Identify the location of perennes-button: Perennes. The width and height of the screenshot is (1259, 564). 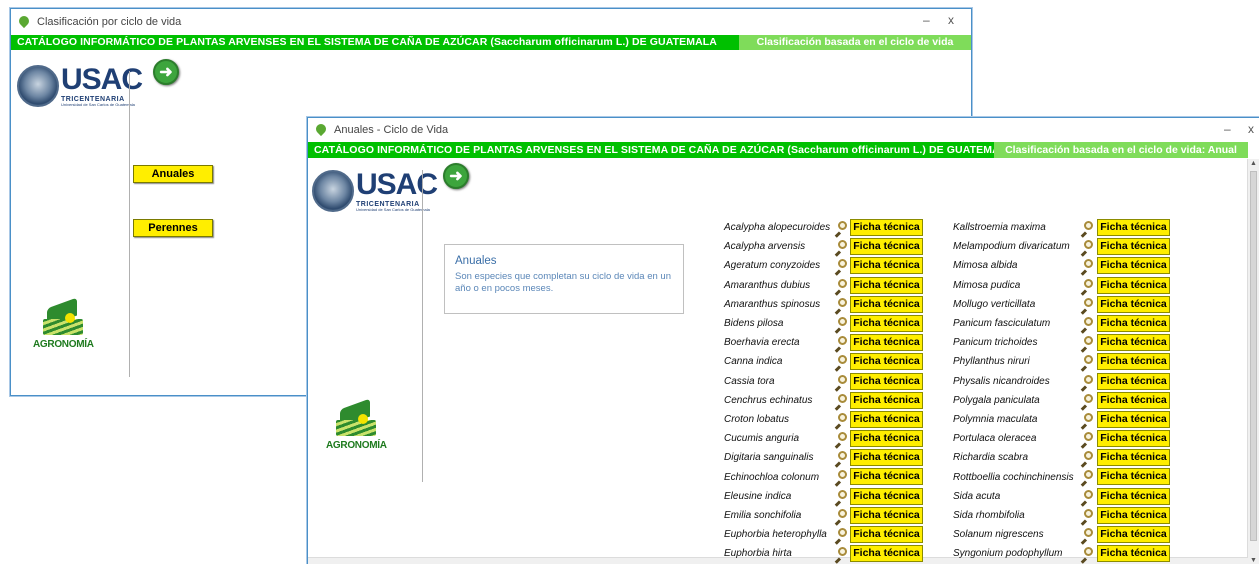
(173, 228).